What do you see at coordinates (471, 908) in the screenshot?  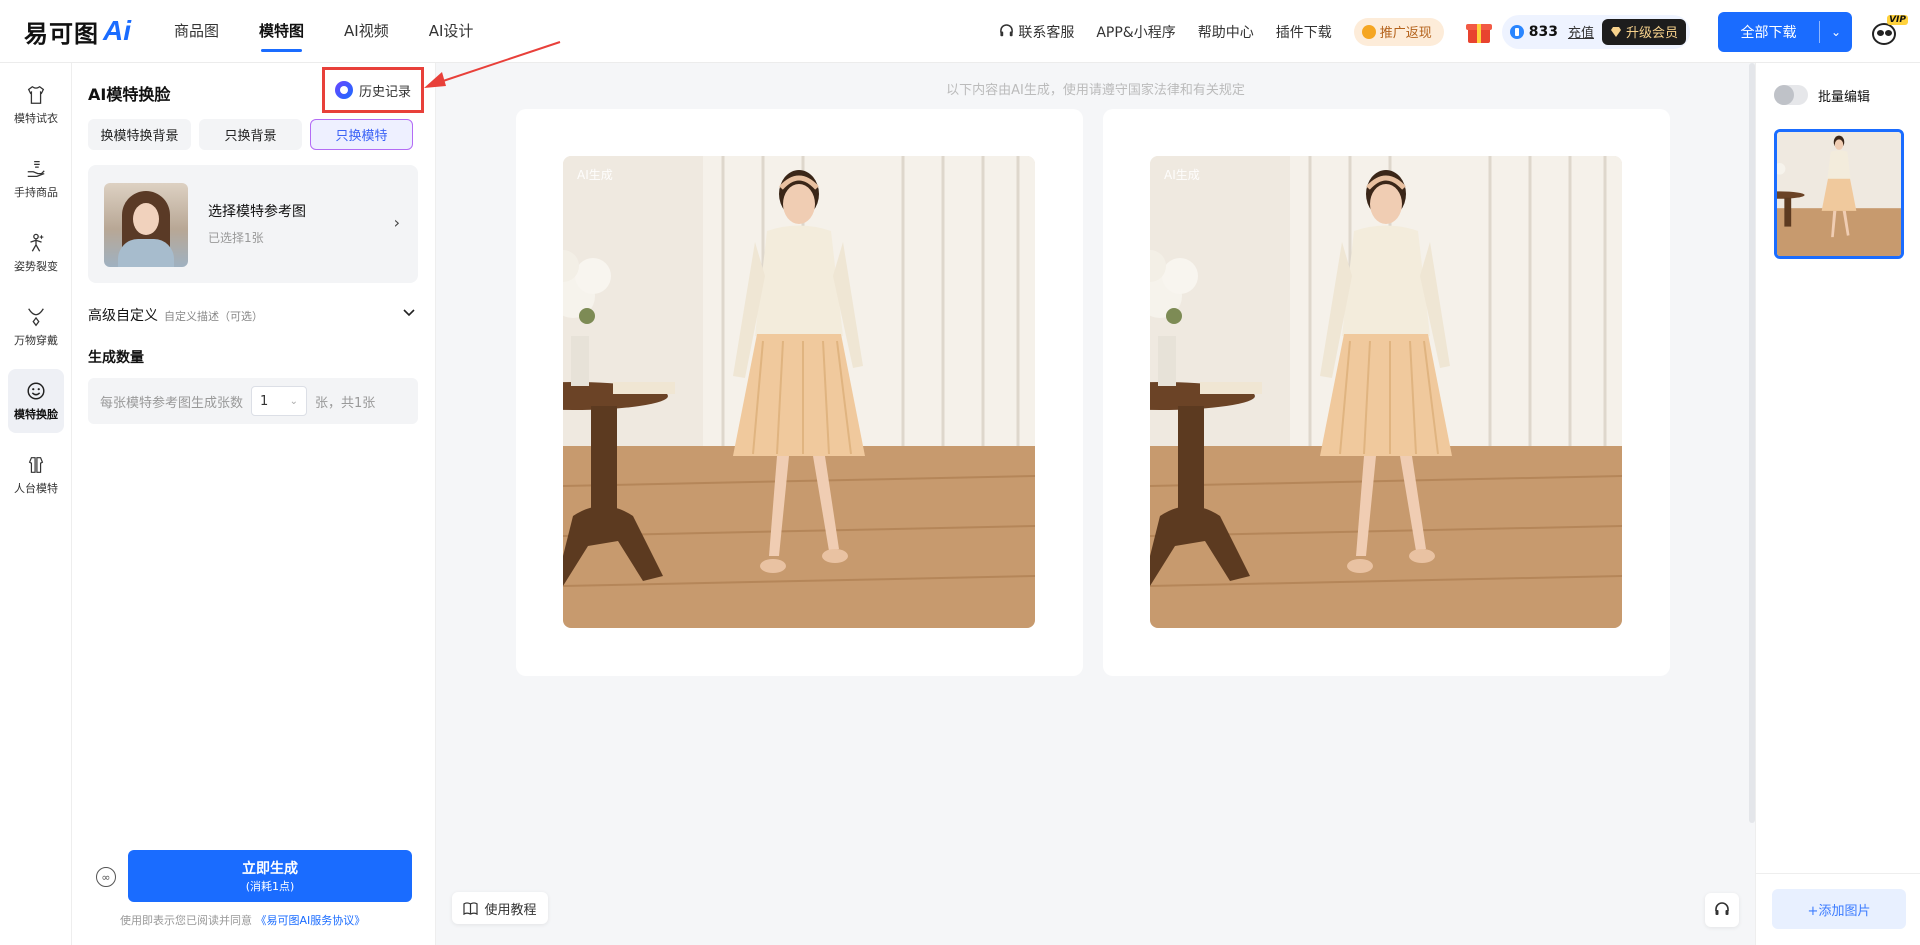 I see `book-icon` at bounding box center [471, 908].